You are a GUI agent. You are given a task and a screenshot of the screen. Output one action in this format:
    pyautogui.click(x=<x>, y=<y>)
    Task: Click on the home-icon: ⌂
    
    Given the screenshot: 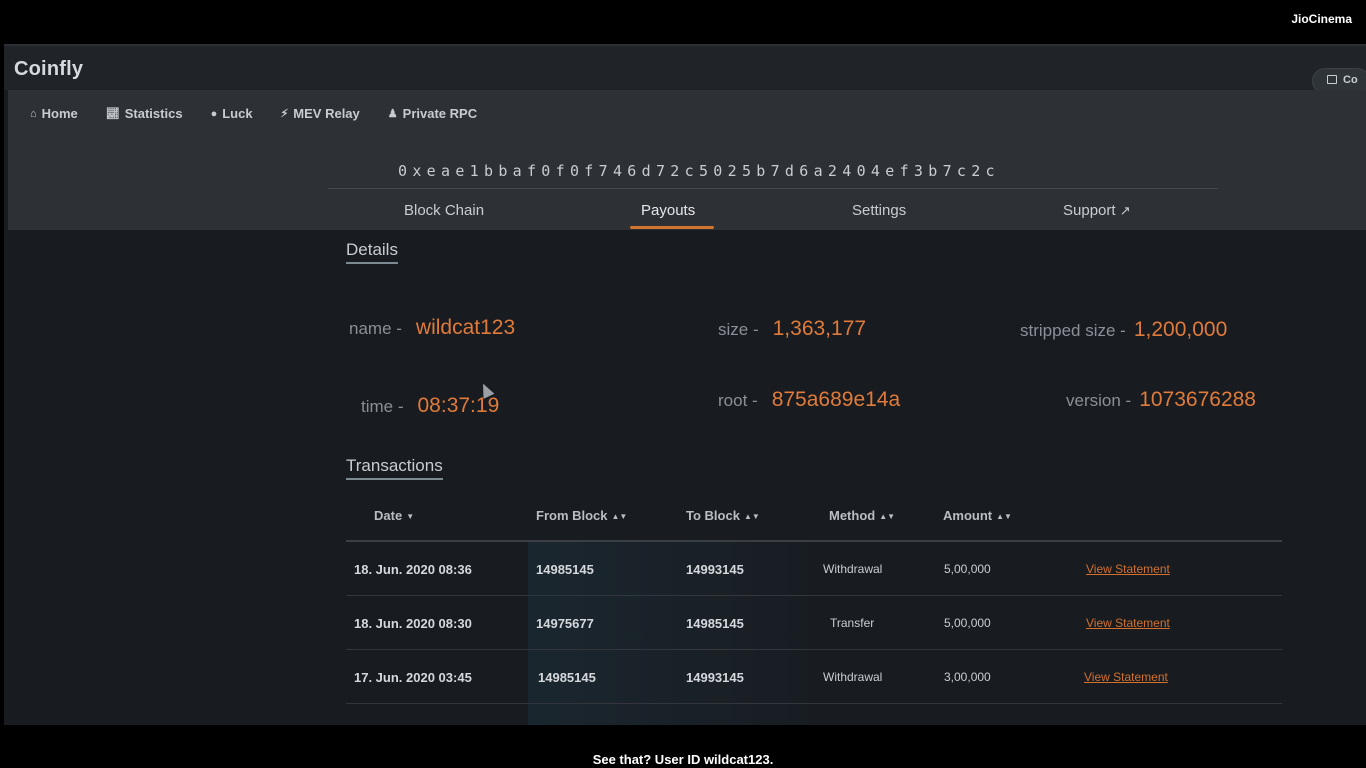 What is the action you would take?
    pyautogui.click(x=33, y=113)
    